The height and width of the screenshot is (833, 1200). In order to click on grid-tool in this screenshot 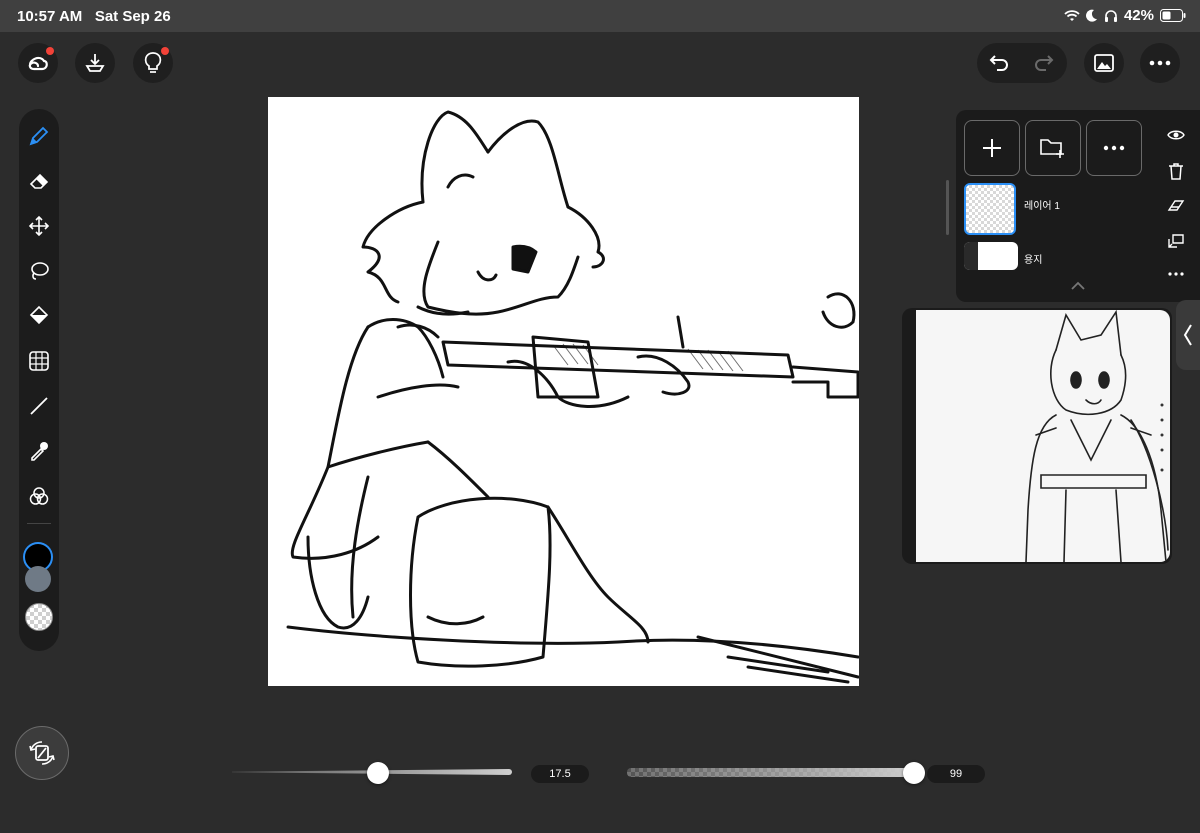, I will do `click(39, 361)`.